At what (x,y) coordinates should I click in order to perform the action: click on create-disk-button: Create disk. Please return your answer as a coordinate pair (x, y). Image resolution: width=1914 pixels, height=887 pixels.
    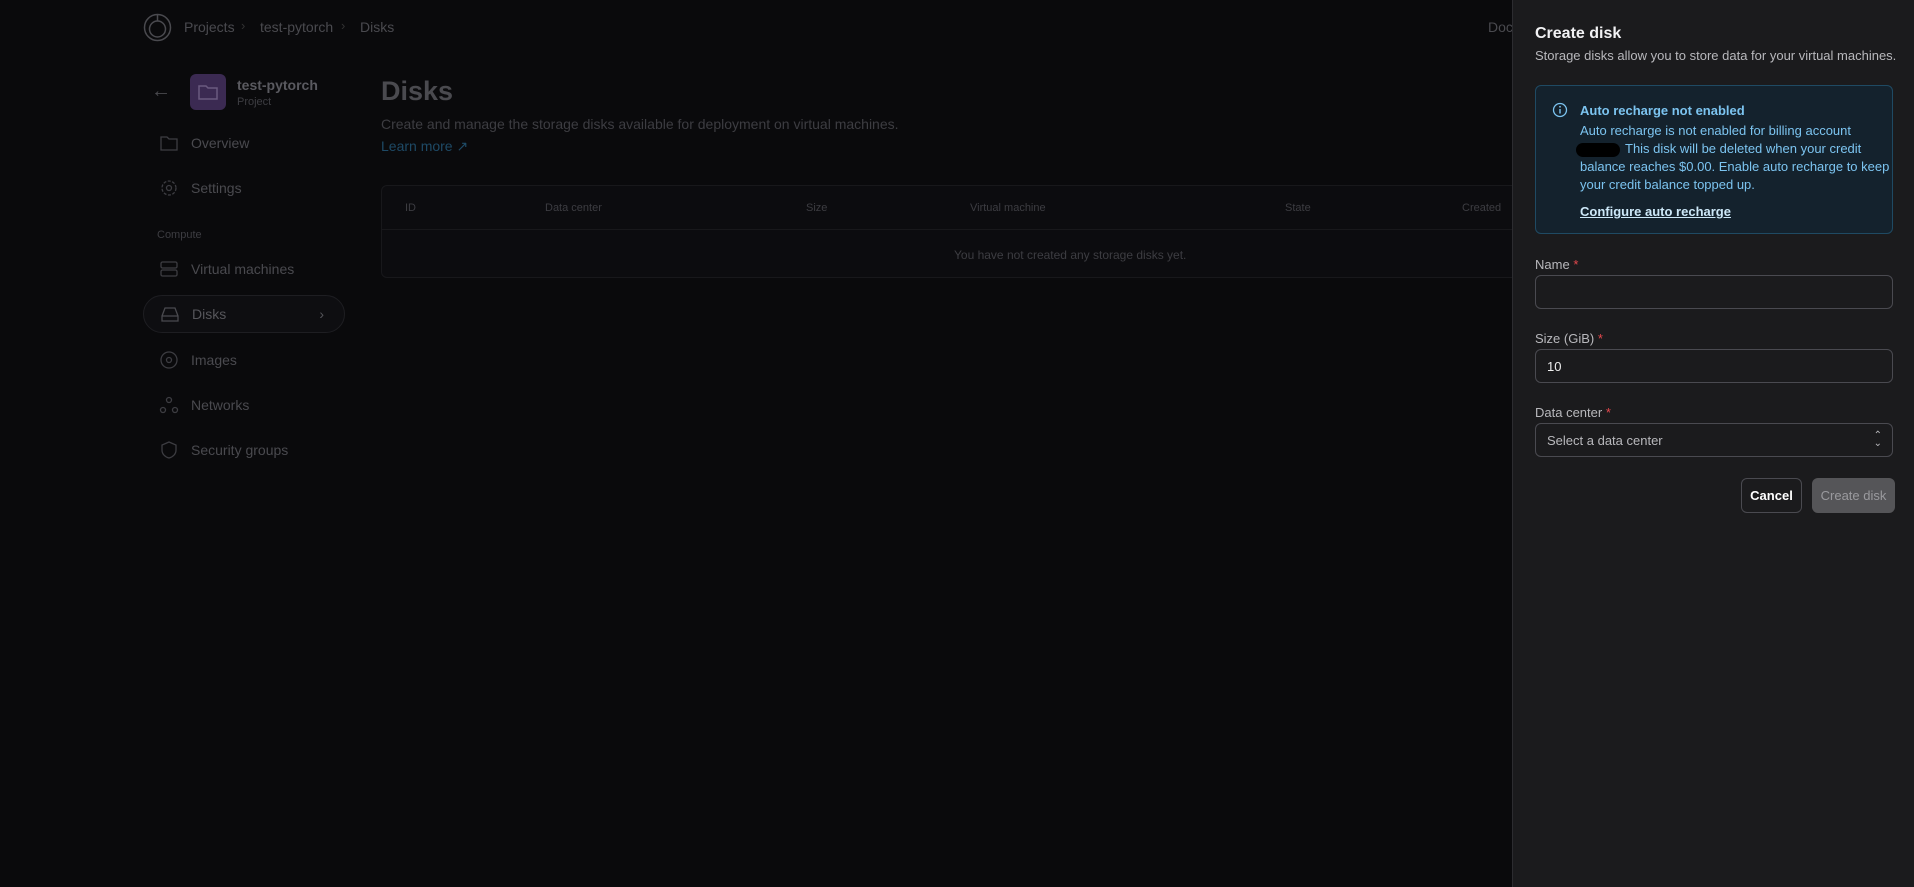
    Looking at the image, I should click on (1853, 495).